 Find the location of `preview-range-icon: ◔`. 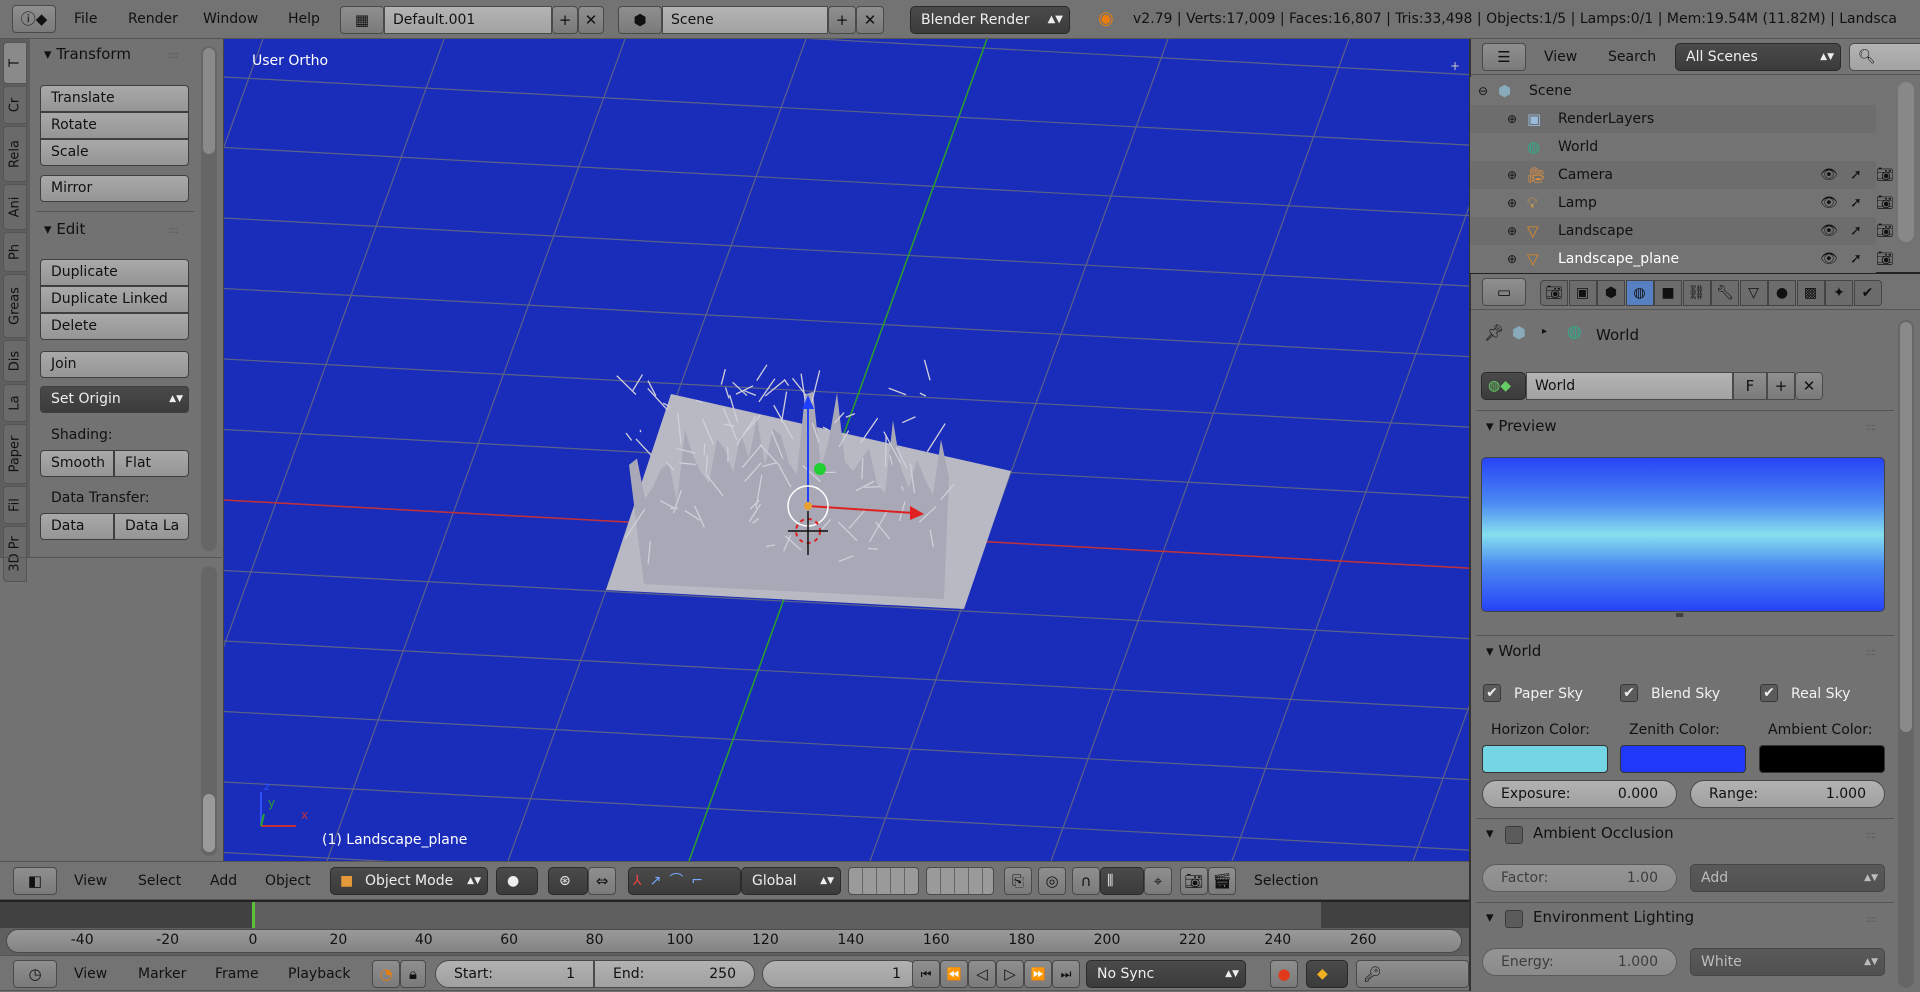

preview-range-icon: ◔ is located at coordinates (386, 974).